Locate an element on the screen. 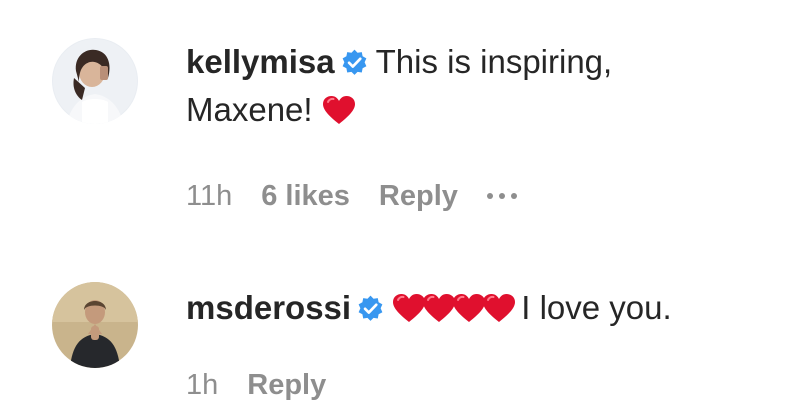 This screenshot has height=420, width=800. comment-line-1: kellymisa This is inspiring, is located at coordinates (486, 62).